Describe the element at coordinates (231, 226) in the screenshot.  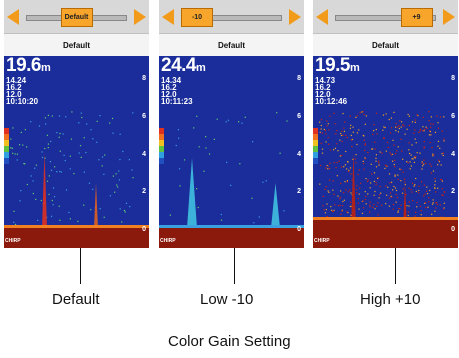
I see `bottom-edge` at that location.